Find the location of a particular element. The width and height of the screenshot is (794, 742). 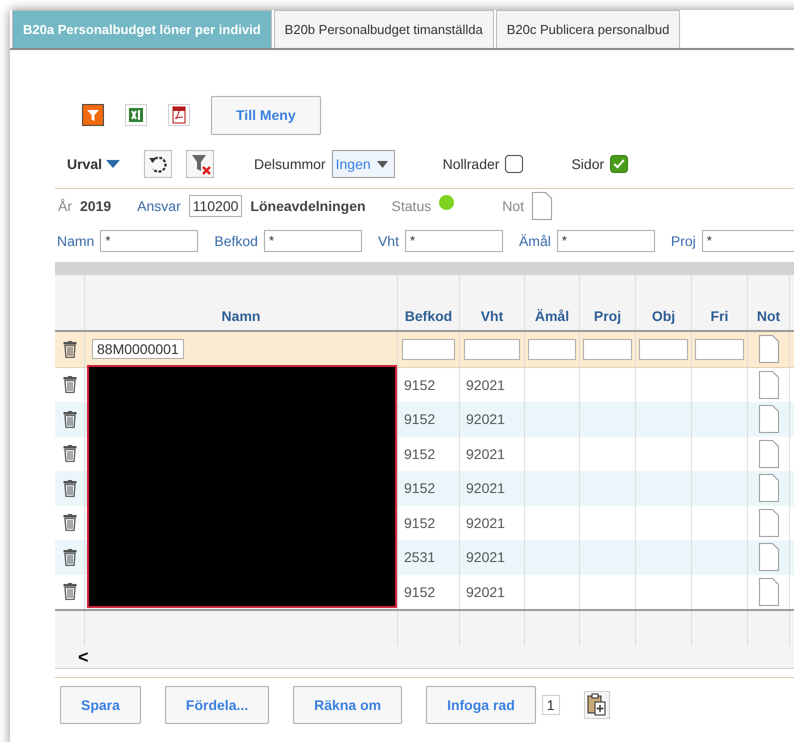

till-meny-button: Till Meny is located at coordinates (266, 115).